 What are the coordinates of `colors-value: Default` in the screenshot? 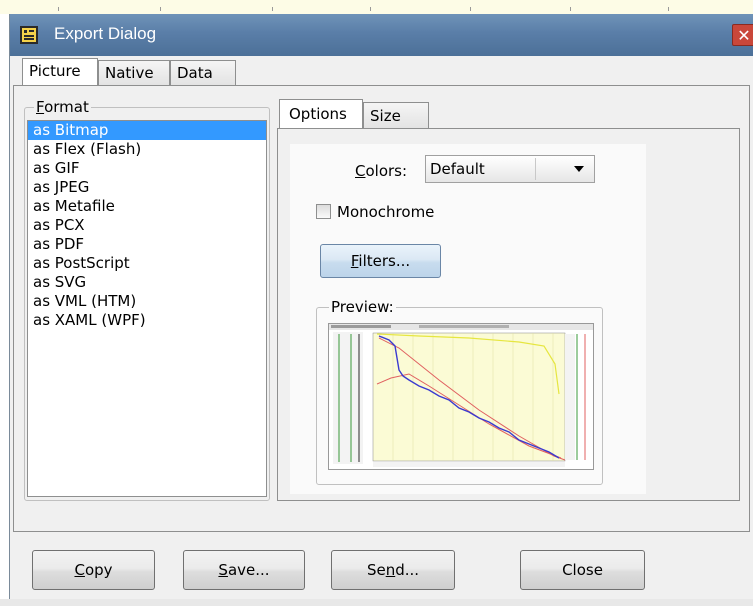 It's located at (457, 169).